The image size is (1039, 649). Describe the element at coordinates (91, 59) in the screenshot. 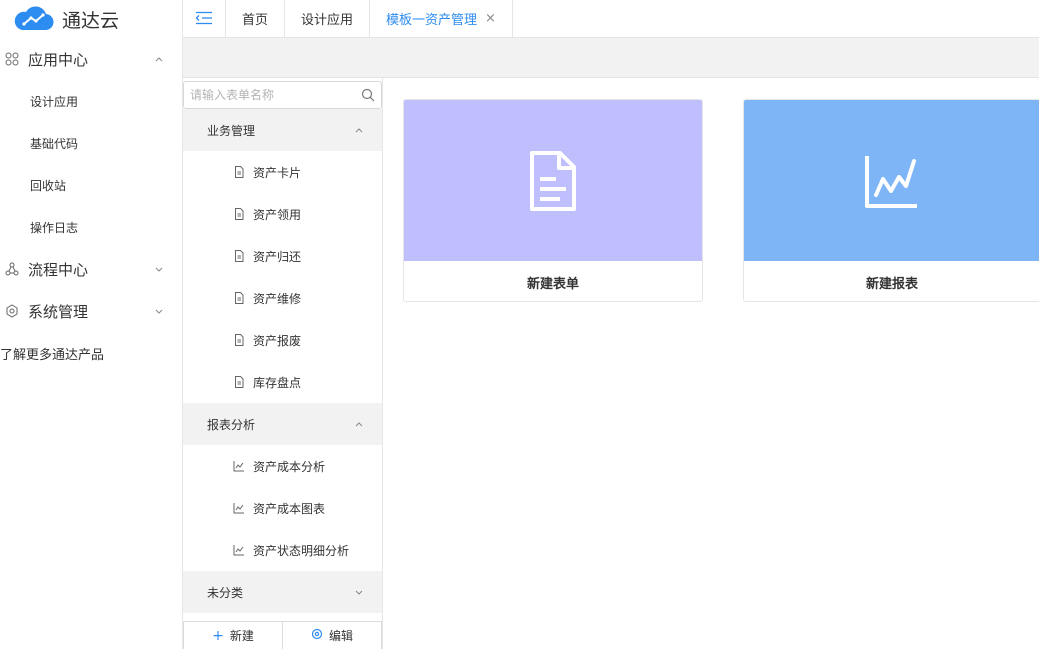

I see `nav-group-app-center: 应用中心` at that location.